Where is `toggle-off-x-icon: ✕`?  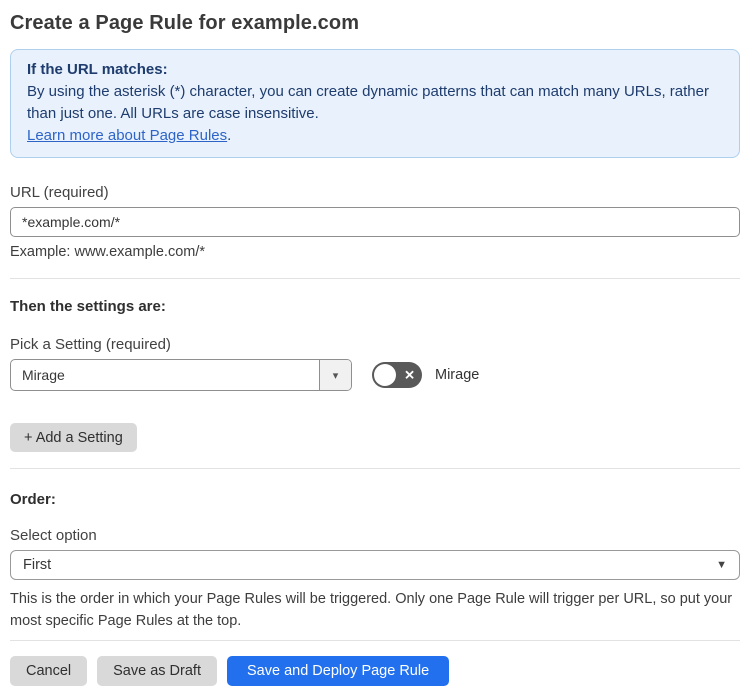 toggle-off-x-icon: ✕ is located at coordinates (409, 375).